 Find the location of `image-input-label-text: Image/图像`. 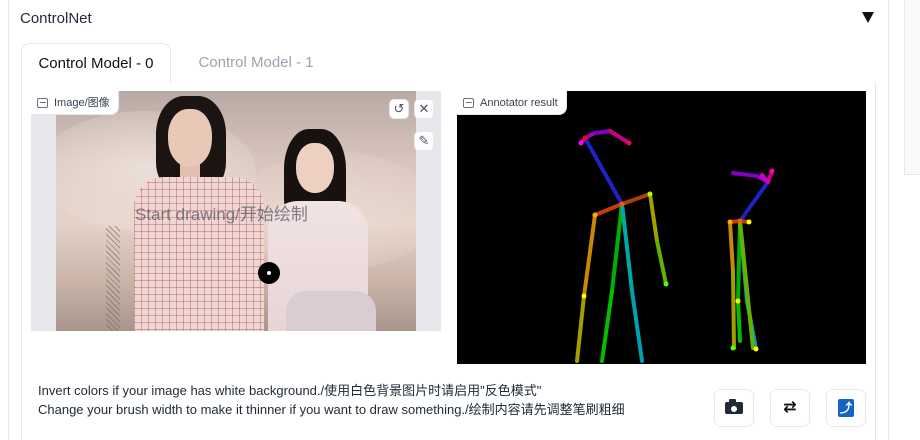

image-input-label-text: Image/图像 is located at coordinates (82, 102).